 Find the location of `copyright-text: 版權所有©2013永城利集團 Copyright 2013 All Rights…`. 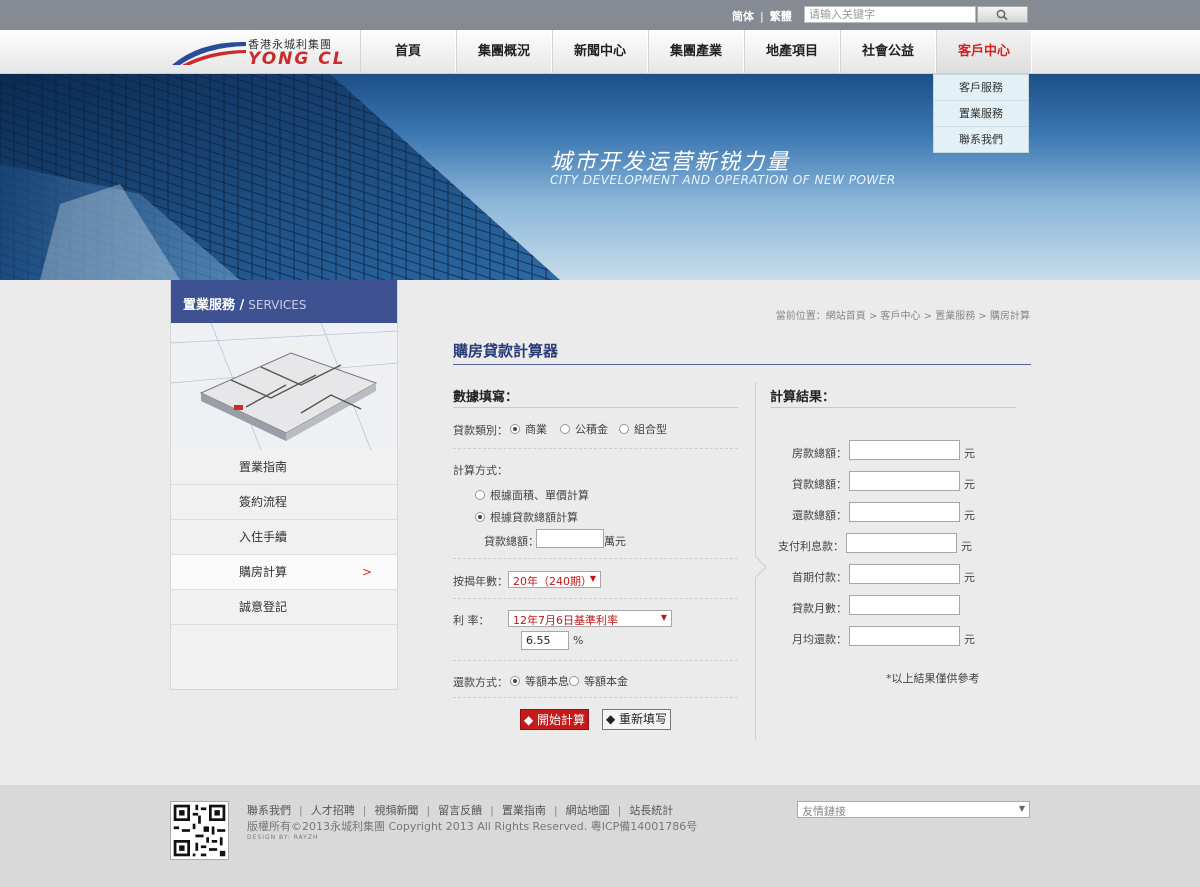

copyright-text: 版權所有©2013永城利集團 Copyright 2013 All Rights… is located at coordinates (472, 826).